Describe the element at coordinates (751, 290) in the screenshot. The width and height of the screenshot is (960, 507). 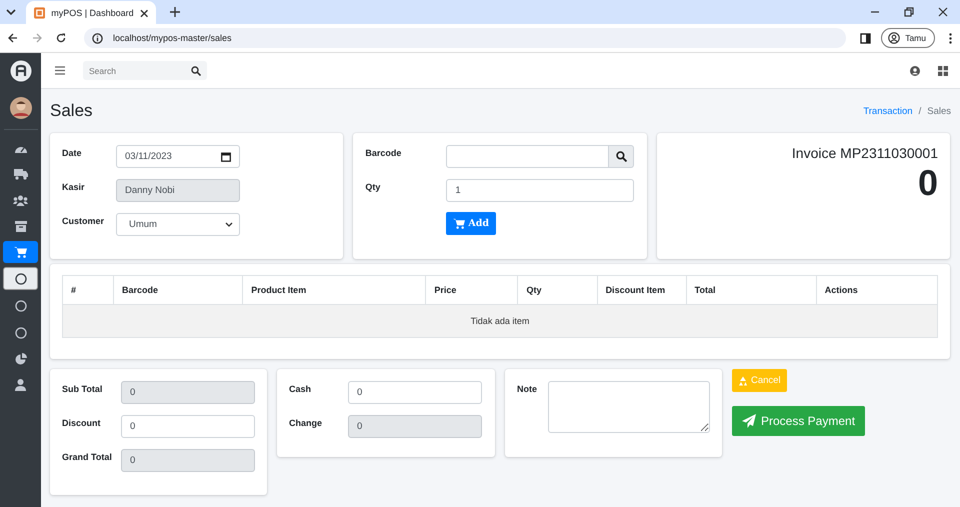
I see `column-header: Total` at that location.